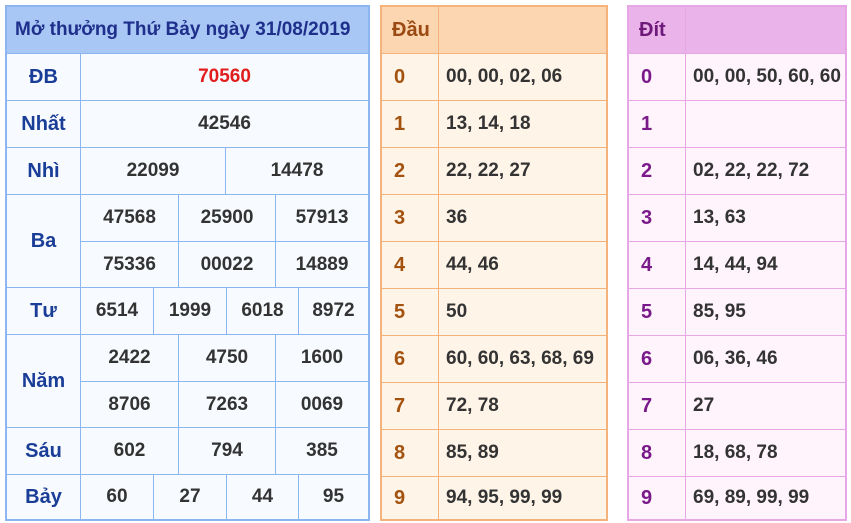 The height and width of the screenshot is (523, 851). I want to click on prize-number: 27, so click(190, 496).